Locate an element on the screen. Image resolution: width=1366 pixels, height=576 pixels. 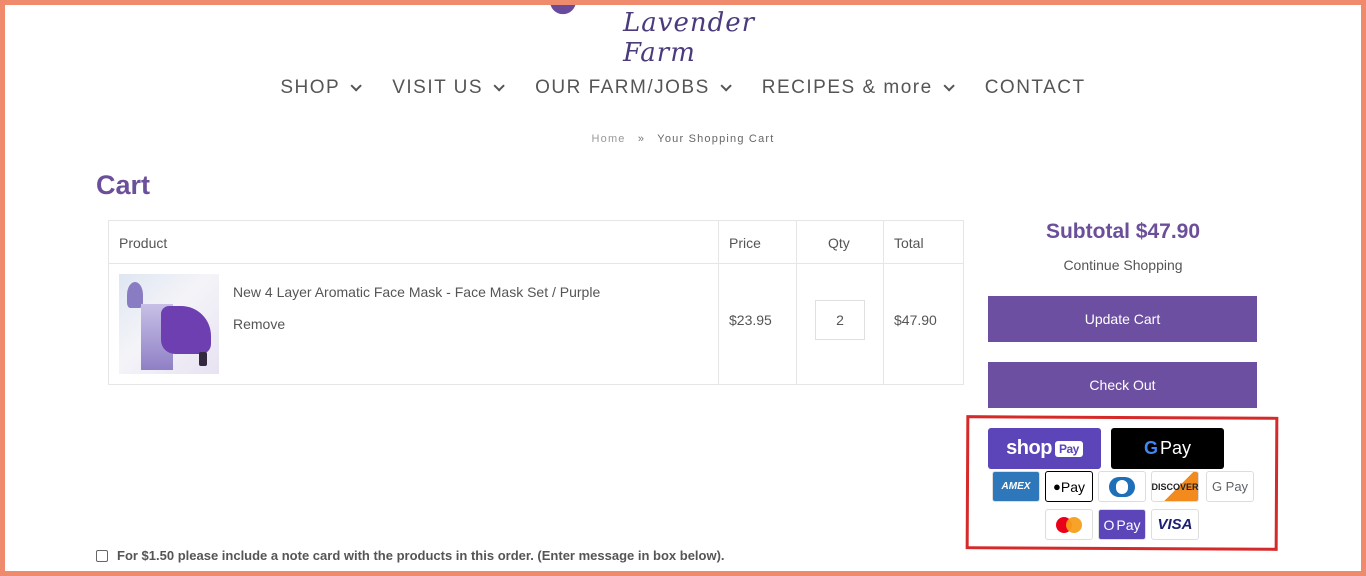
o-pay-icon: O Pay is located at coordinates (1122, 524).